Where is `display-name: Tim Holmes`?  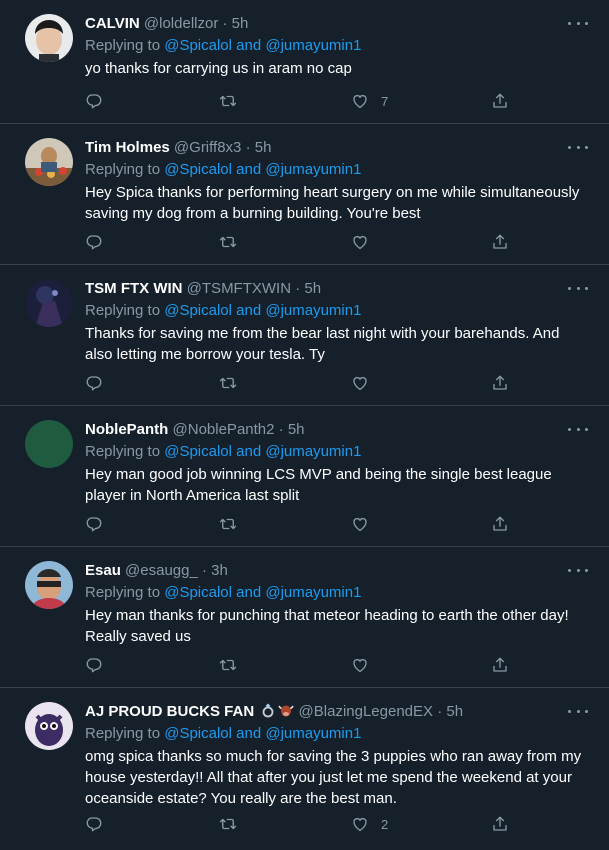 display-name: Tim Holmes is located at coordinates (127, 147).